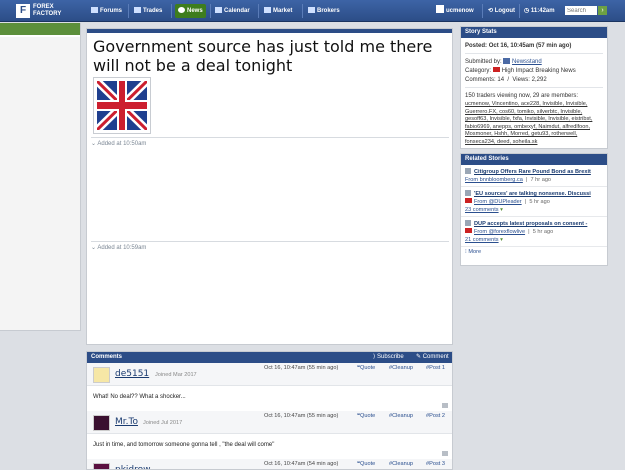  Describe the element at coordinates (527, 11) in the screenshot. I see `clock-icon: ◷` at that location.